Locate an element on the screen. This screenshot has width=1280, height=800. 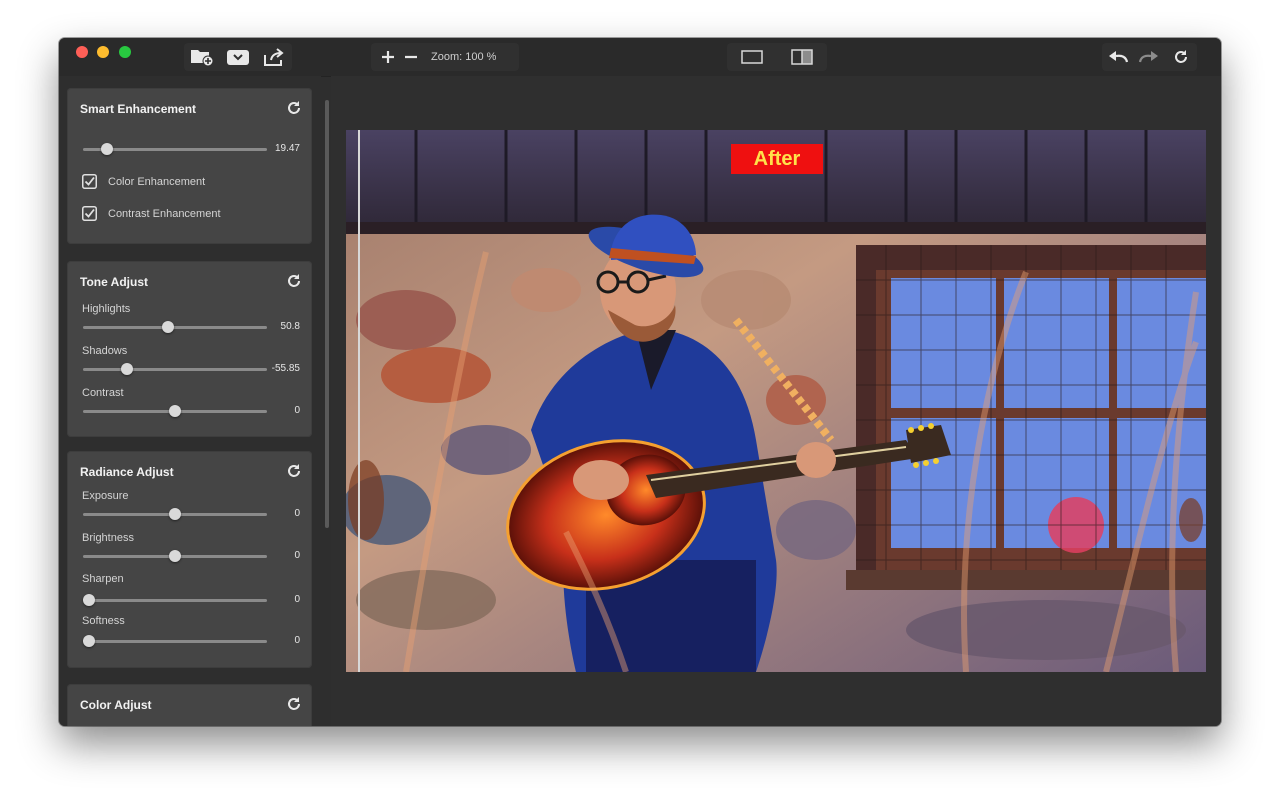
history-toolbar-group is located at coordinates (1149, 57).